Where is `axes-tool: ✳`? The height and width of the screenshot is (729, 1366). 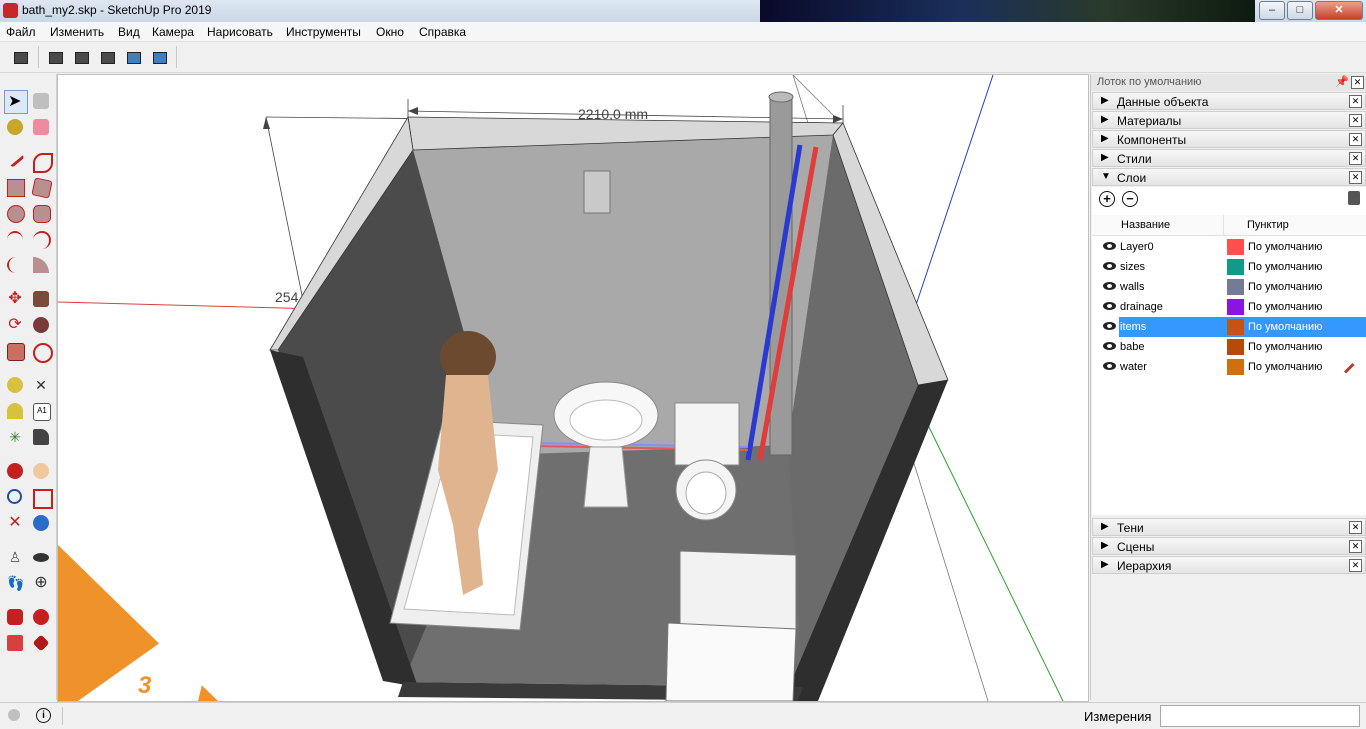 axes-tool: ✳ is located at coordinates (15, 437).